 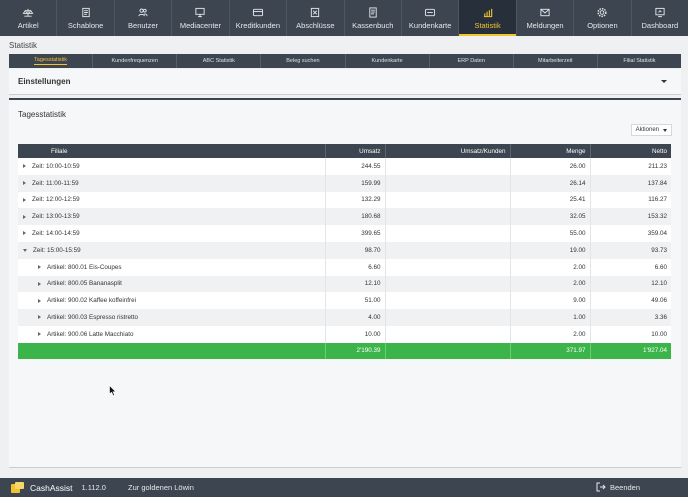 I want to click on settings-title: Einstellungen, so click(x=44, y=81).